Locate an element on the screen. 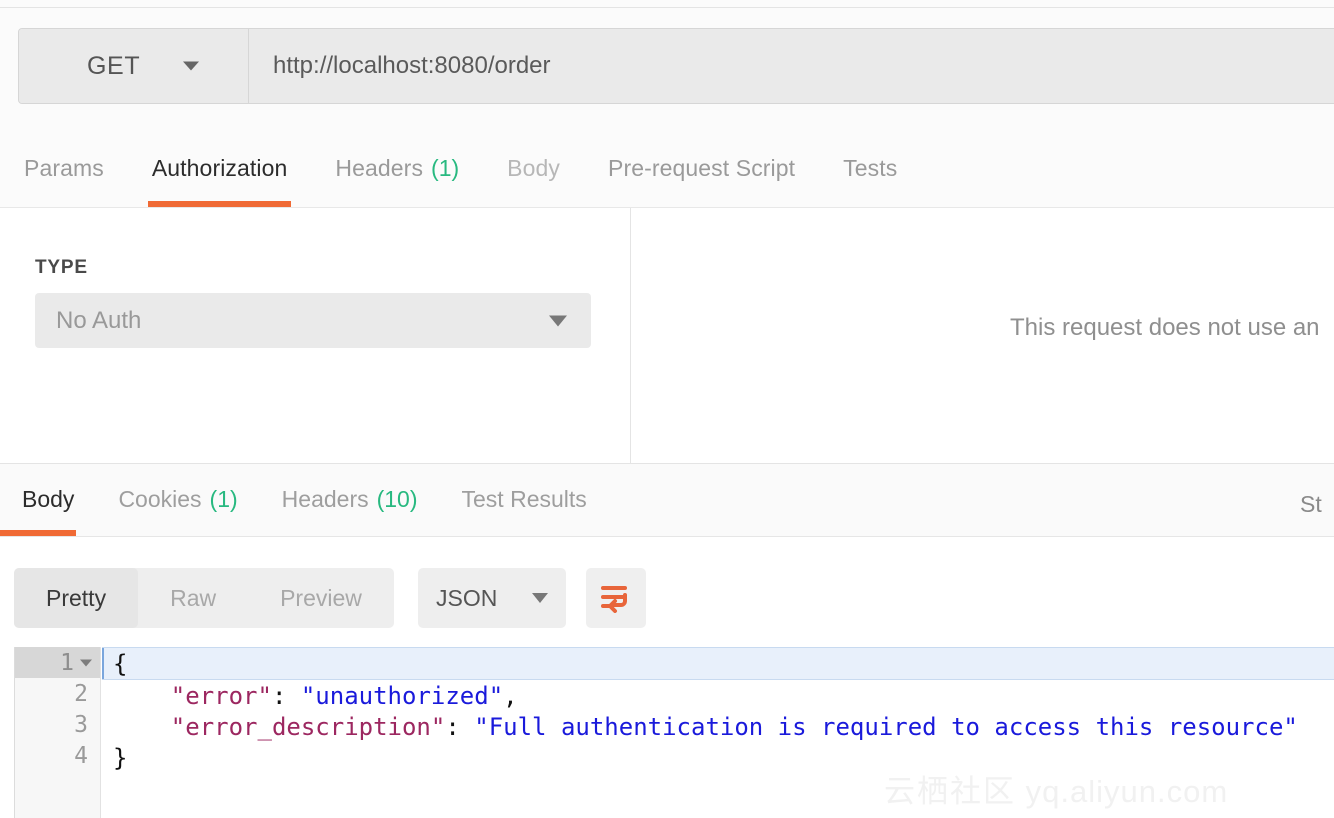 Image resolution: width=1334 pixels, height=818 pixels. url-value: http://localhost:8080/order is located at coordinates (412, 65).